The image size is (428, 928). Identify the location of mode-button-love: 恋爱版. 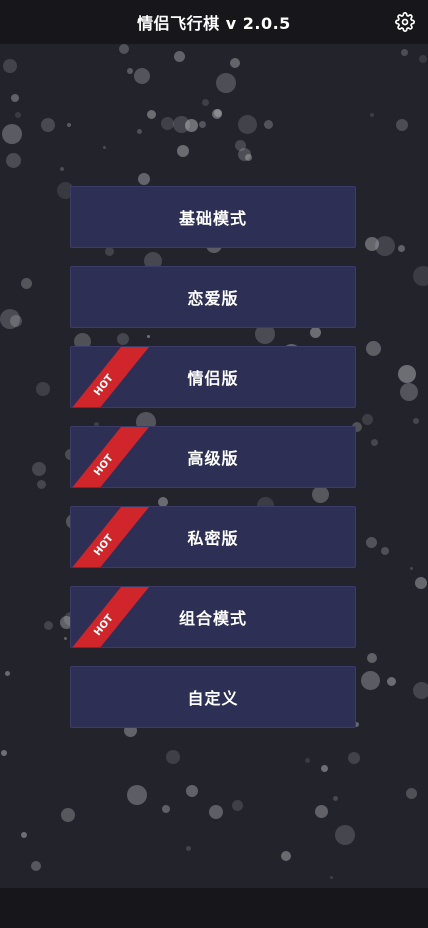
(213, 297).